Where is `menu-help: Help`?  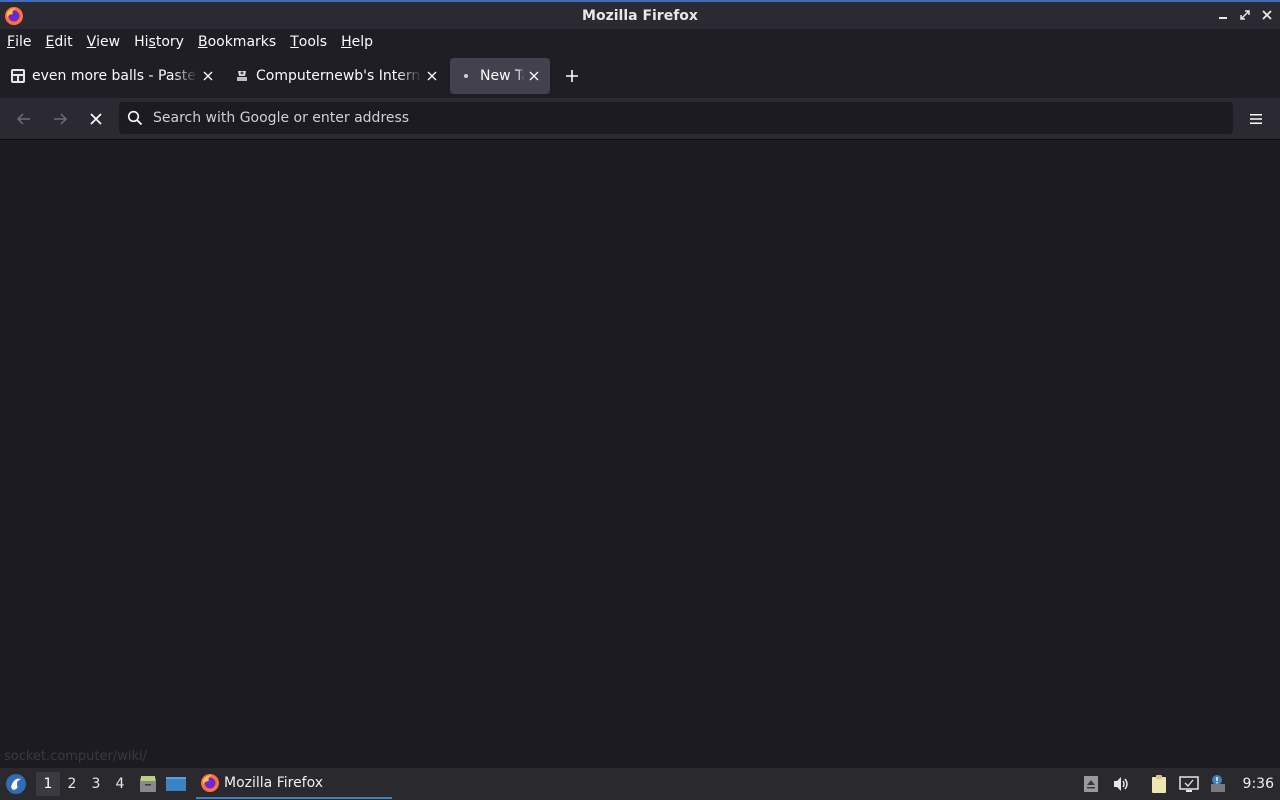
menu-help: Help is located at coordinates (357, 41).